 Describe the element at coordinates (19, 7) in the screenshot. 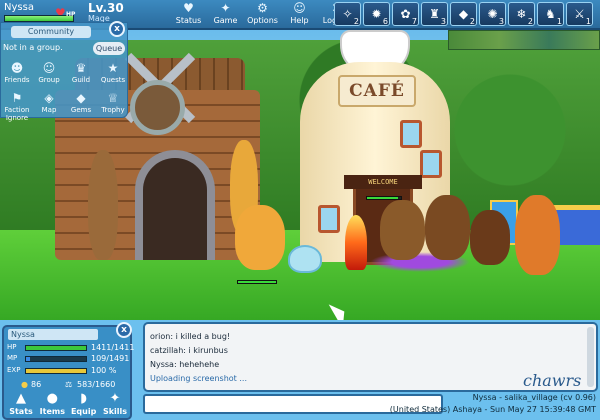

I see `player-name: Nyssa` at that location.